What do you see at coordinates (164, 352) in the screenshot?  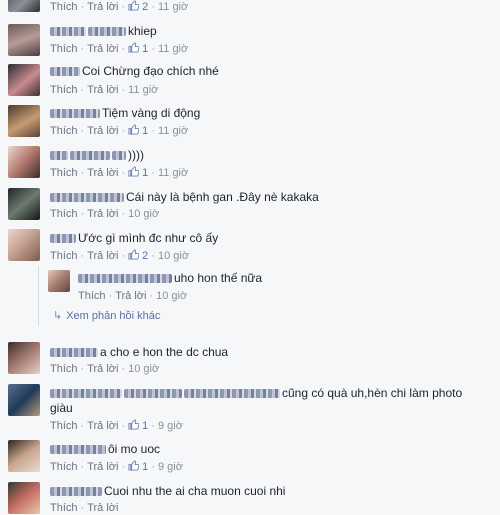 I see `comment-text: a cho e hon the dc chua` at bounding box center [164, 352].